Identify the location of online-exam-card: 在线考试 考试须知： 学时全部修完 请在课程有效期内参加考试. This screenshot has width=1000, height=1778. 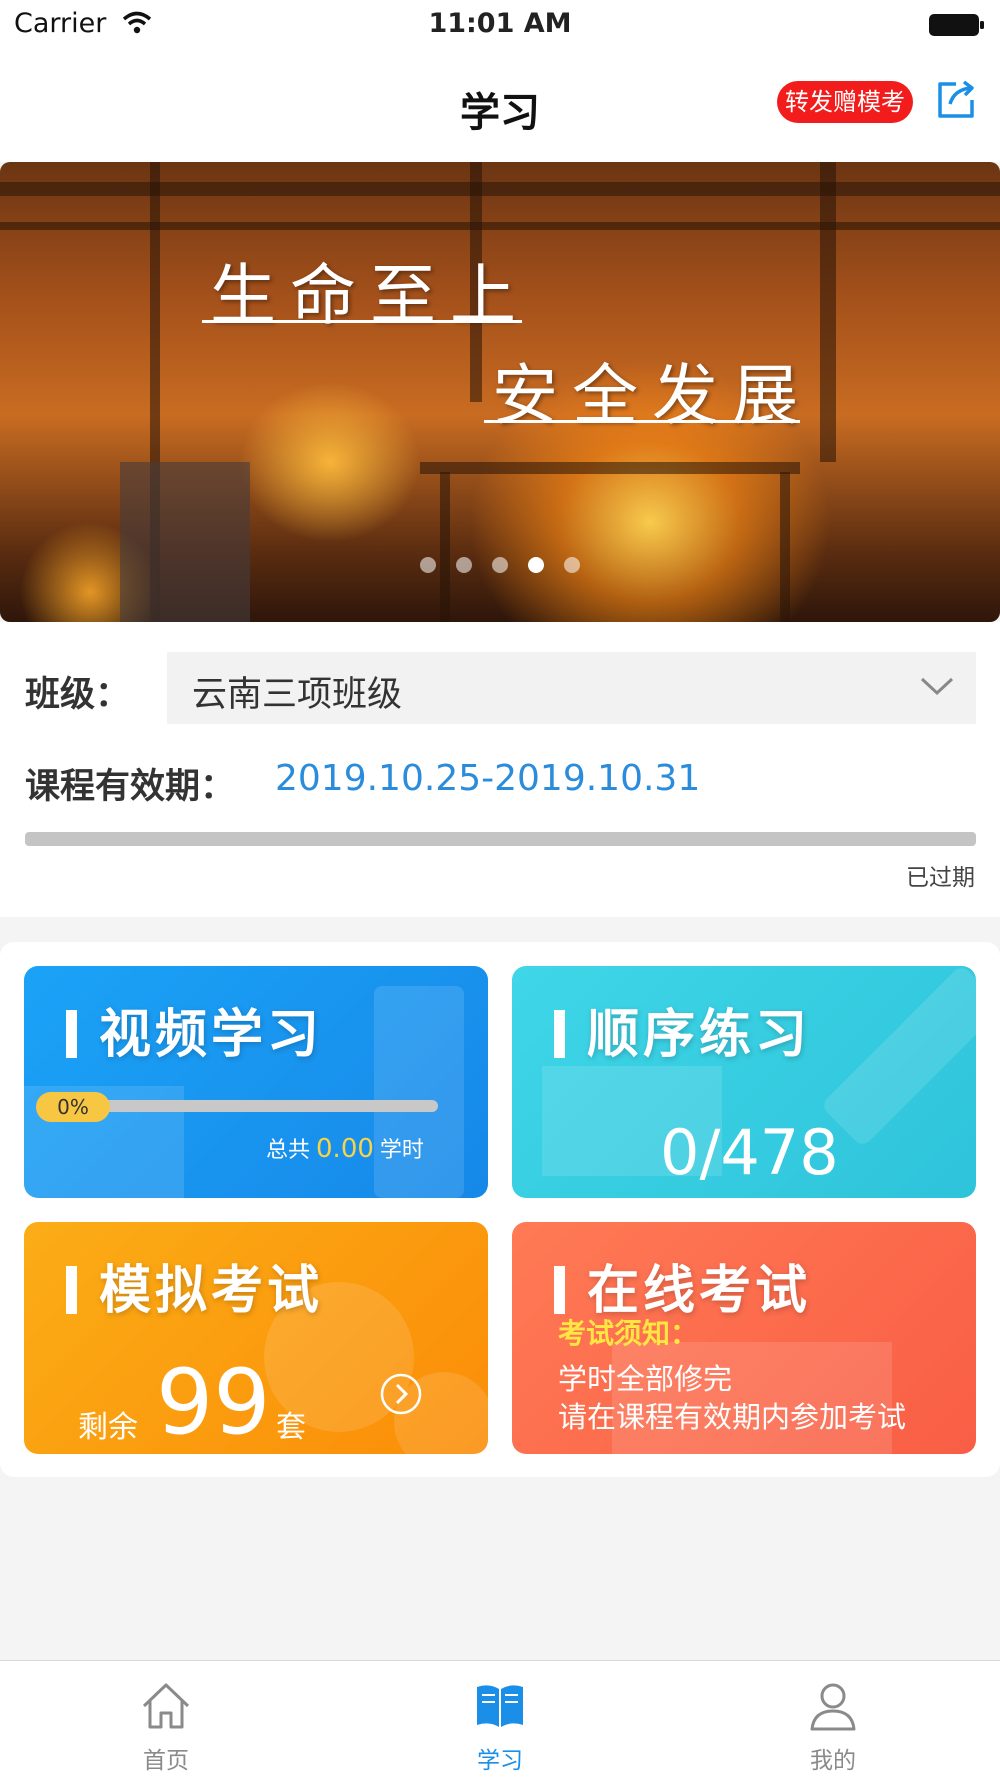
(744, 1338).